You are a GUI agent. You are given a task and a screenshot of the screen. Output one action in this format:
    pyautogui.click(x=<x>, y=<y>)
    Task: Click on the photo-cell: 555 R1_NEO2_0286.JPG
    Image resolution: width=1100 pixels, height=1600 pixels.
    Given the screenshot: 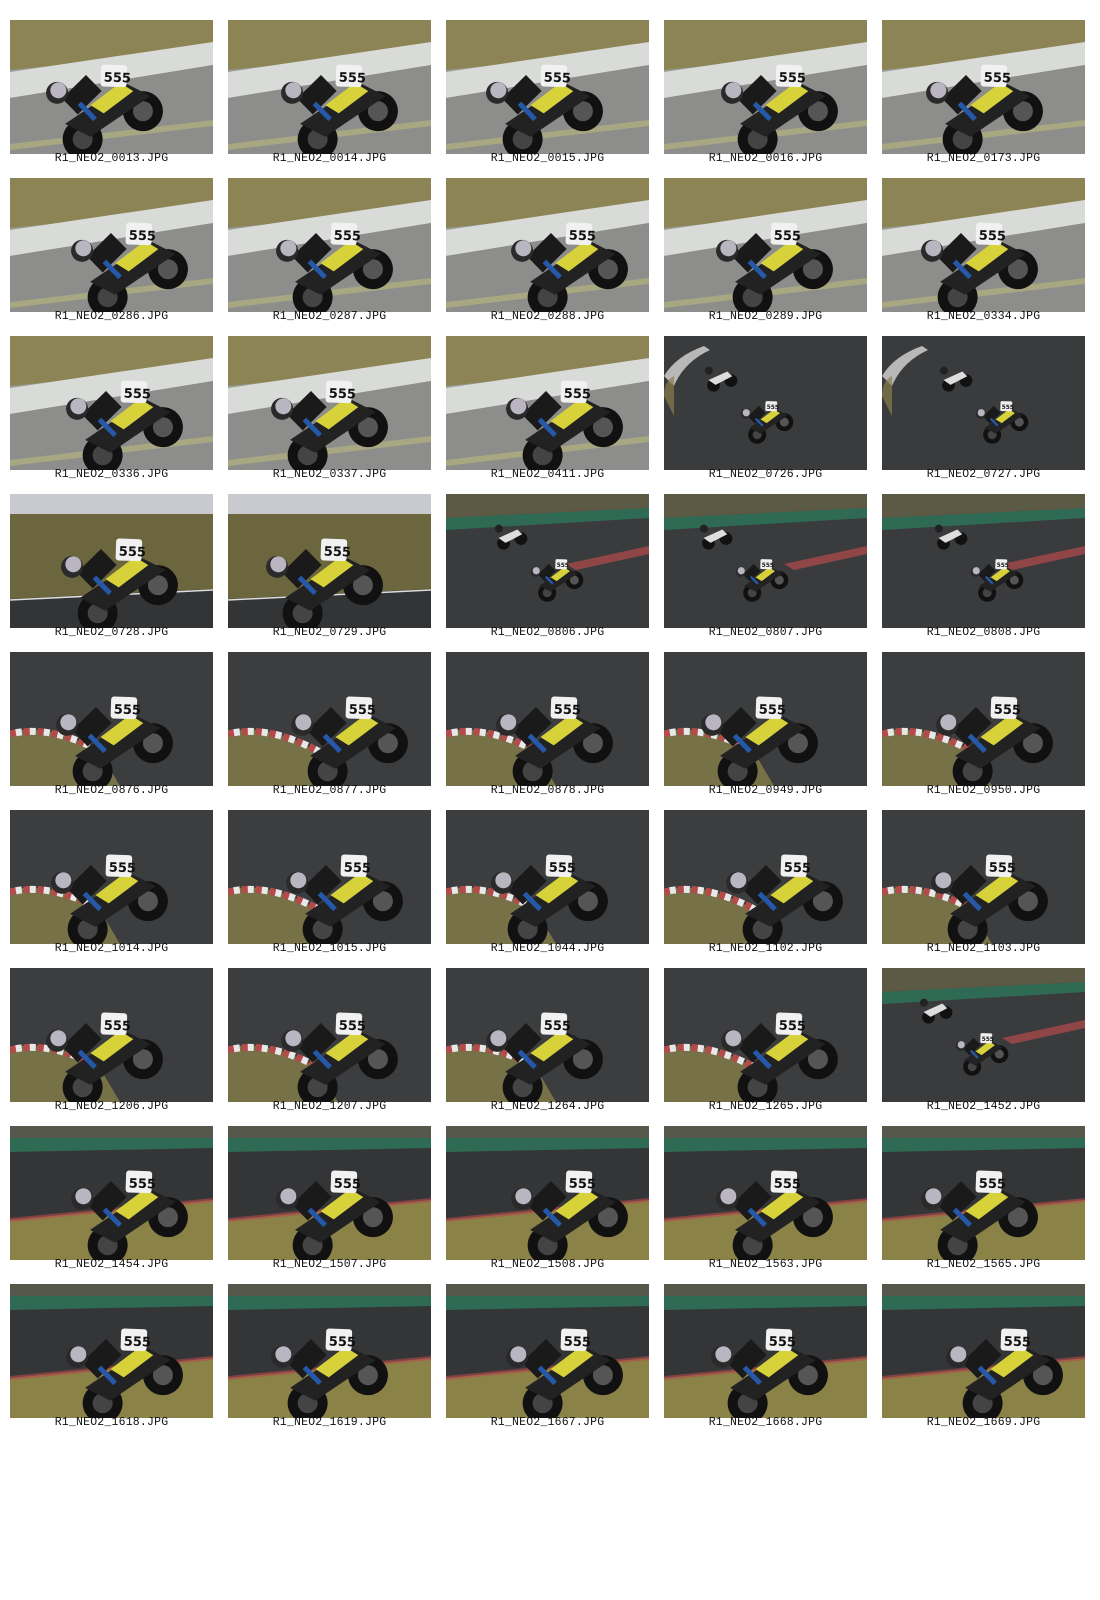 What is the action you would take?
    pyautogui.click(x=111, y=250)
    